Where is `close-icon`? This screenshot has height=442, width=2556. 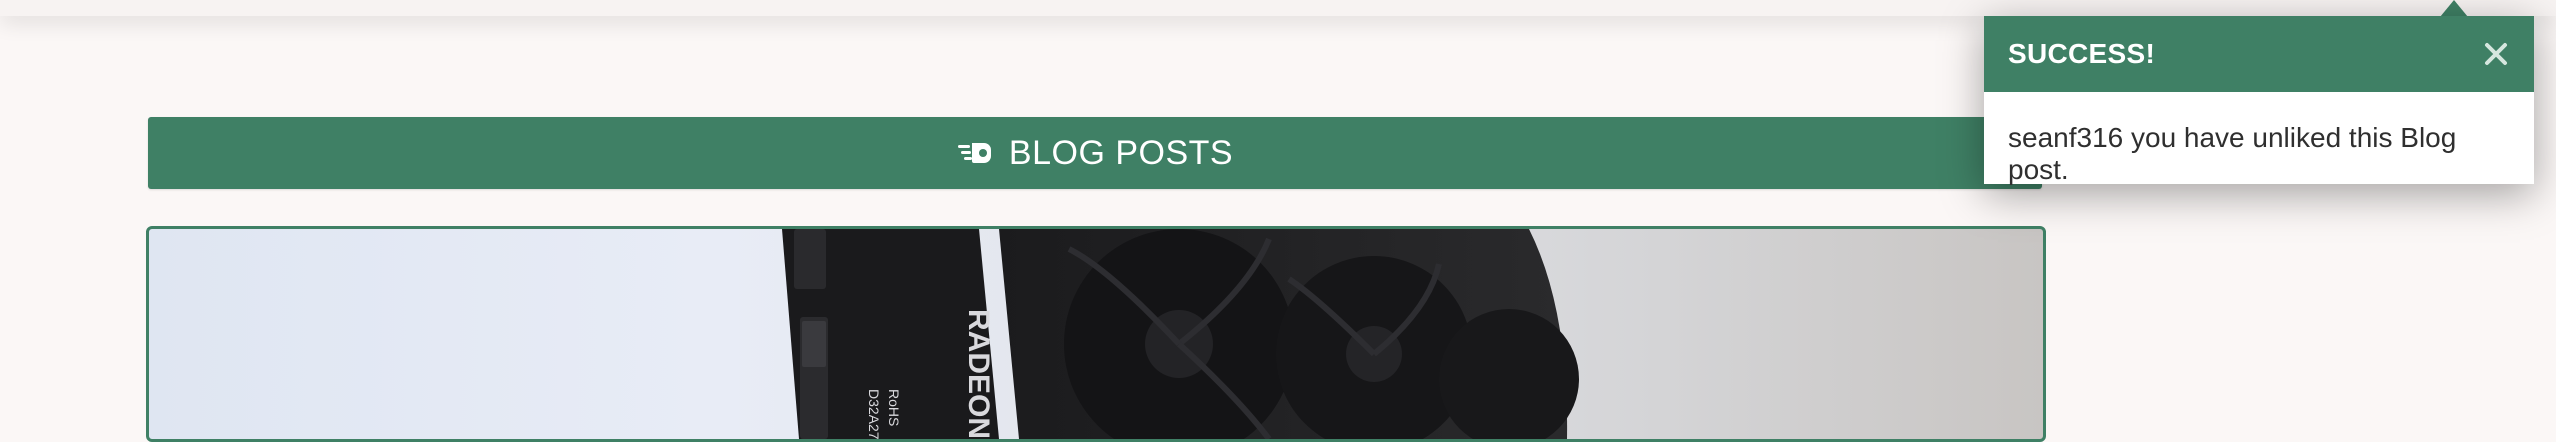 close-icon is located at coordinates (2496, 54).